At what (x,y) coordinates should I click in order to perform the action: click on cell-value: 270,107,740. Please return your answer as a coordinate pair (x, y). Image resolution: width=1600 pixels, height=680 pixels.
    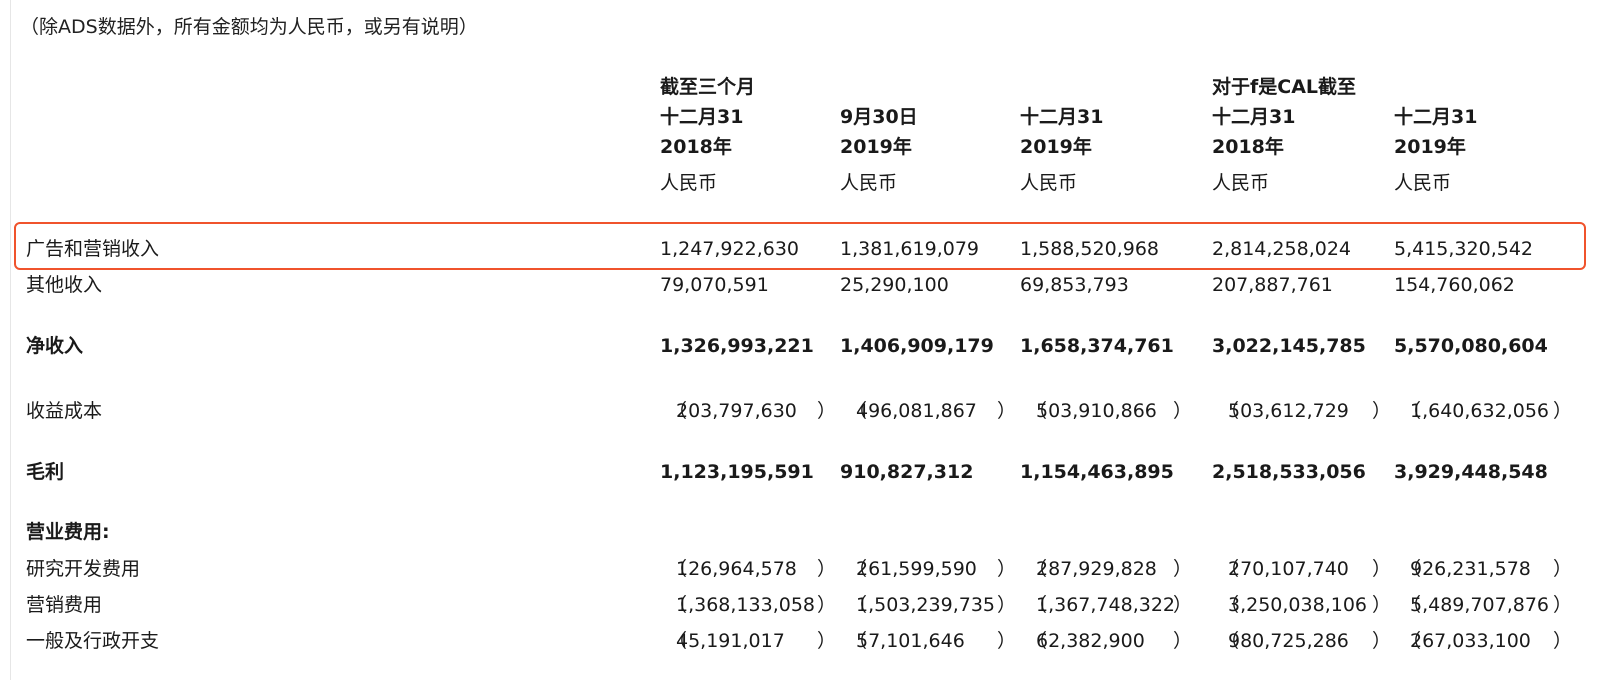
    Looking at the image, I should click on (1288, 569).